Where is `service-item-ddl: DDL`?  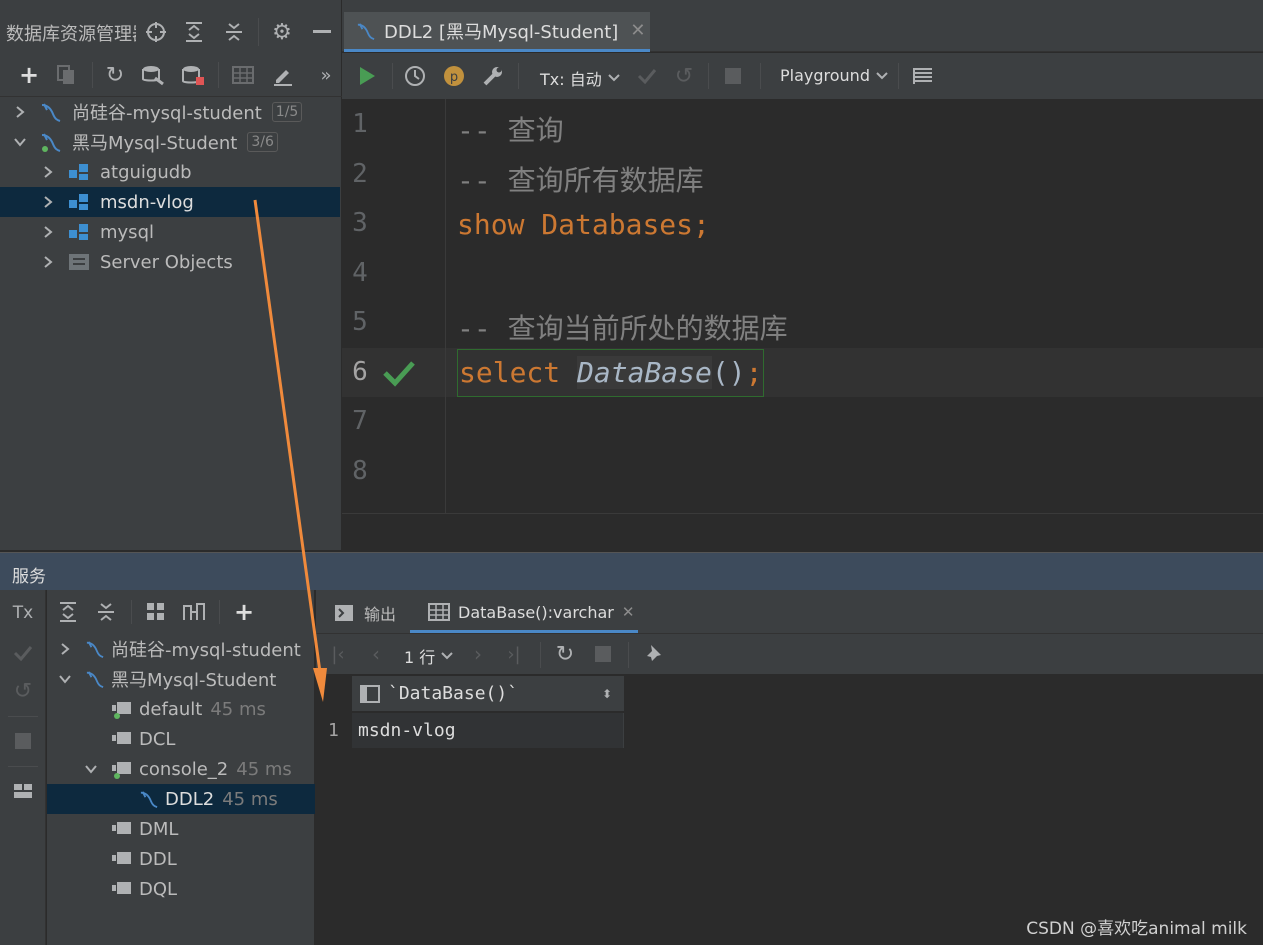
service-item-ddl: DDL is located at coordinates (144, 859).